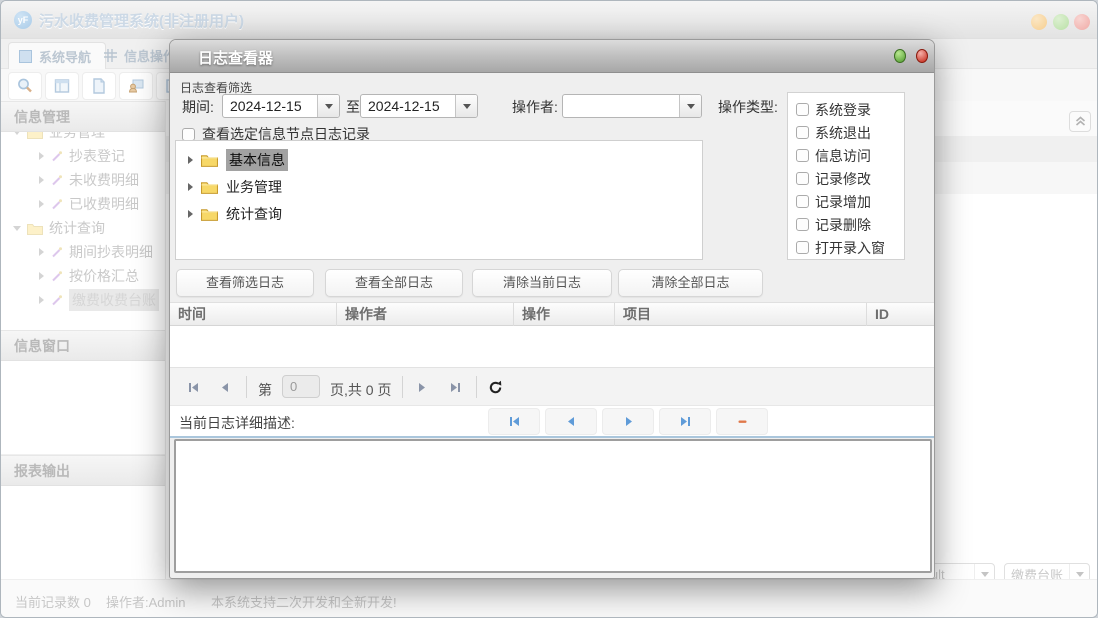 The height and width of the screenshot is (618, 1098). What do you see at coordinates (564, 314) in the screenshot?
I see `column-header-operation: 操作` at bounding box center [564, 314].